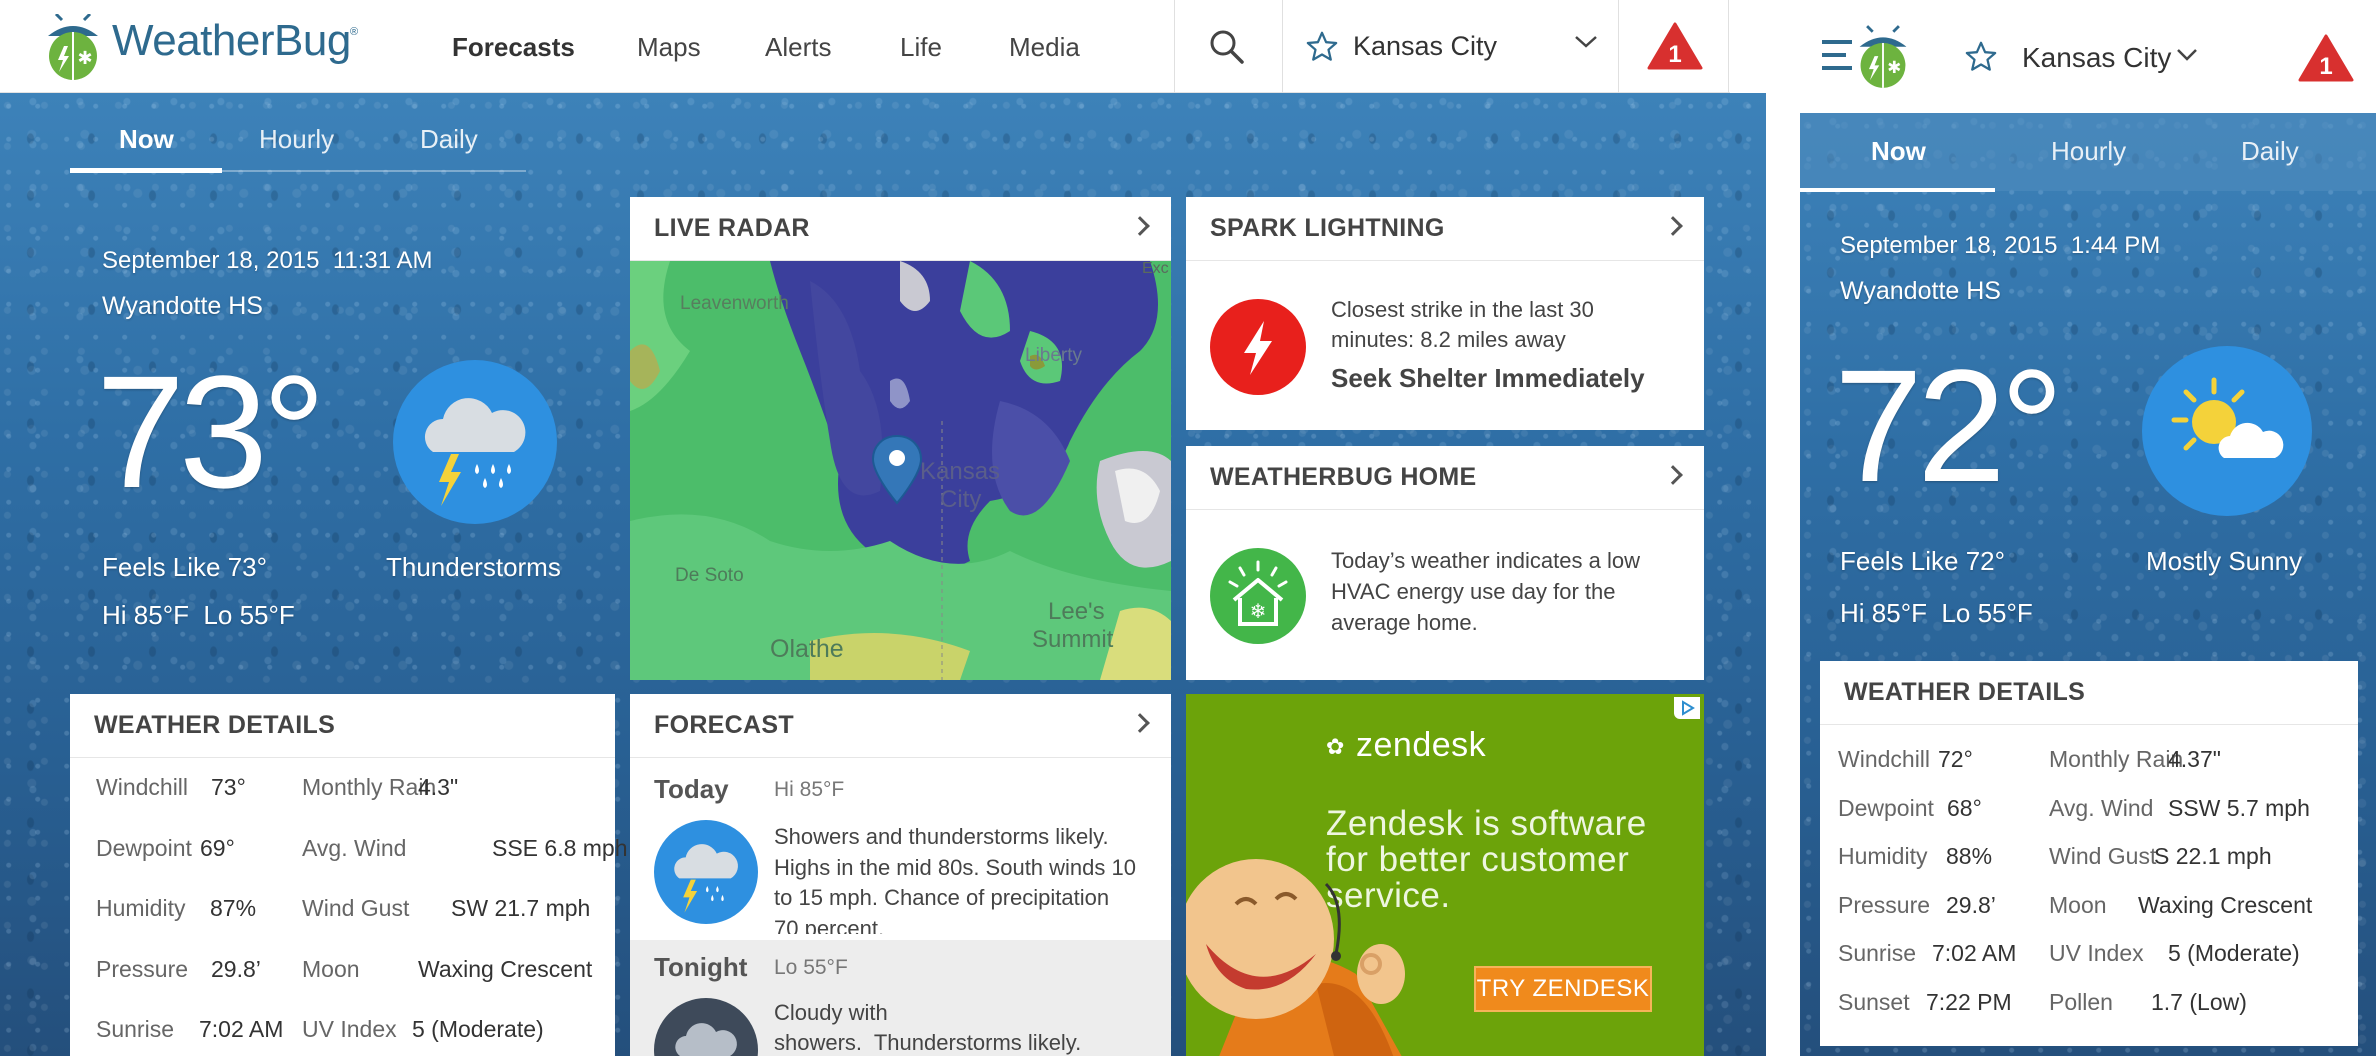 The width and height of the screenshot is (2376, 1056). I want to click on tab-now: Now, so click(146, 139).